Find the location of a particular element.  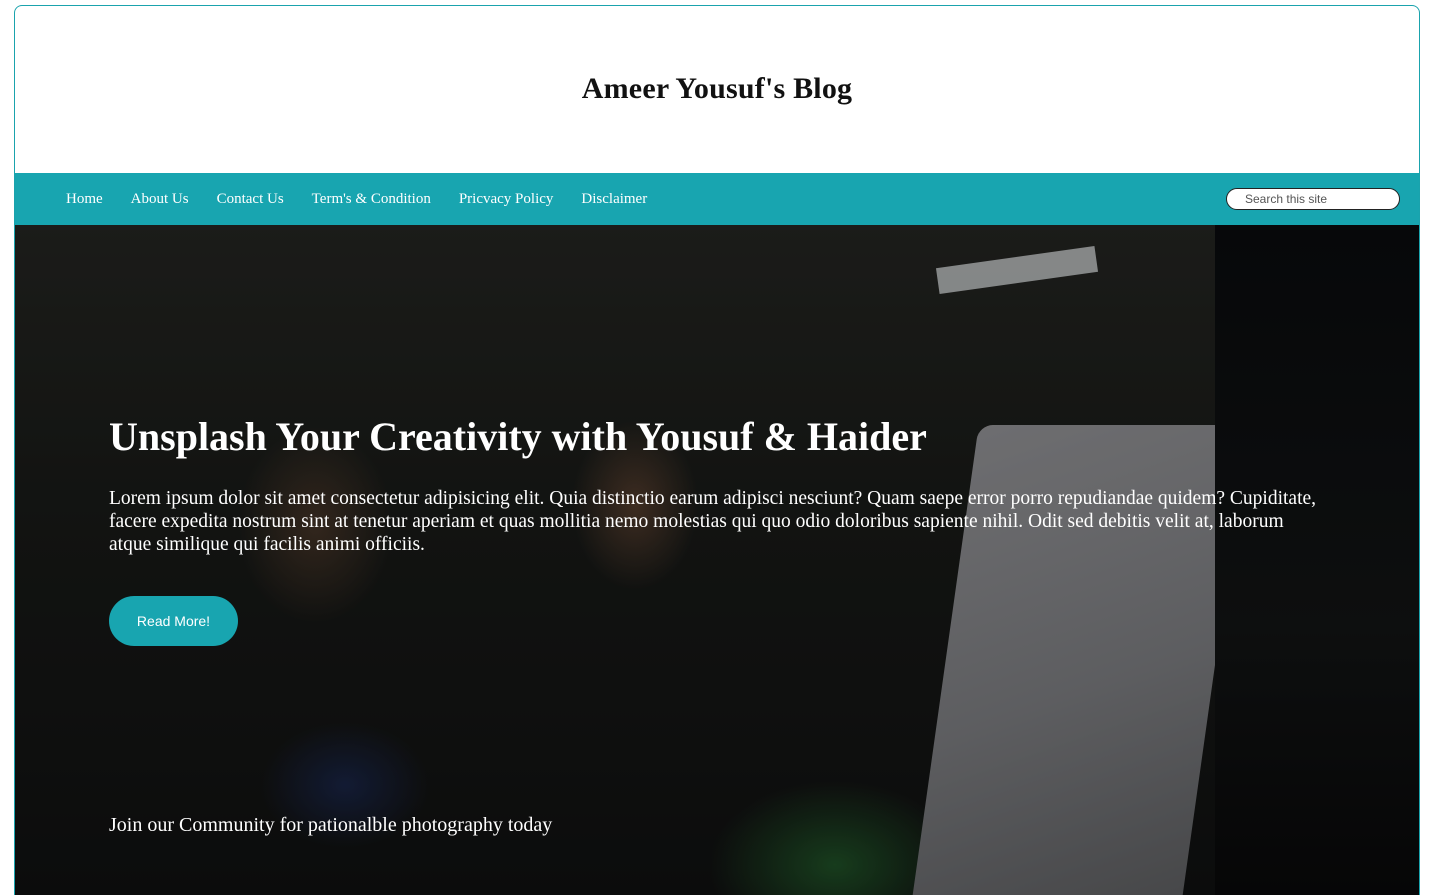

nav-link-home: Home is located at coordinates (84, 199).